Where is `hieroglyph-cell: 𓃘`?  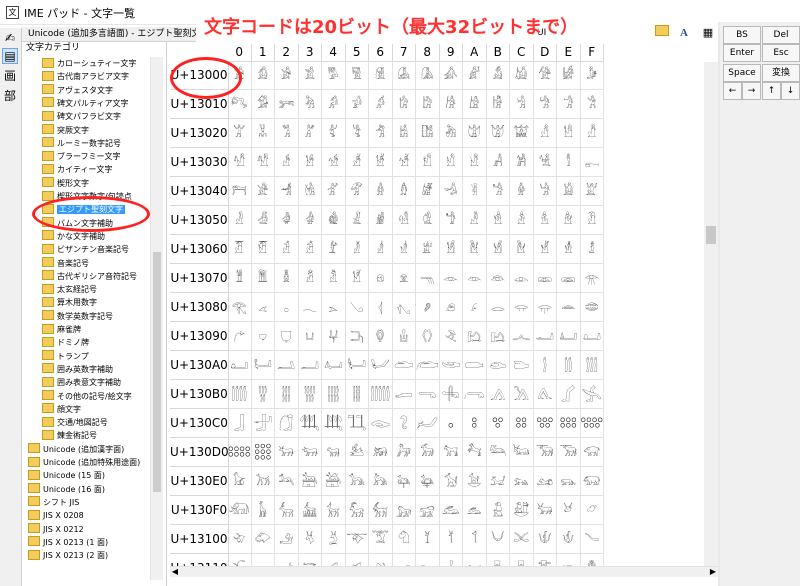
hieroglyph-cell: 𓃘 is located at coordinates (428, 452).